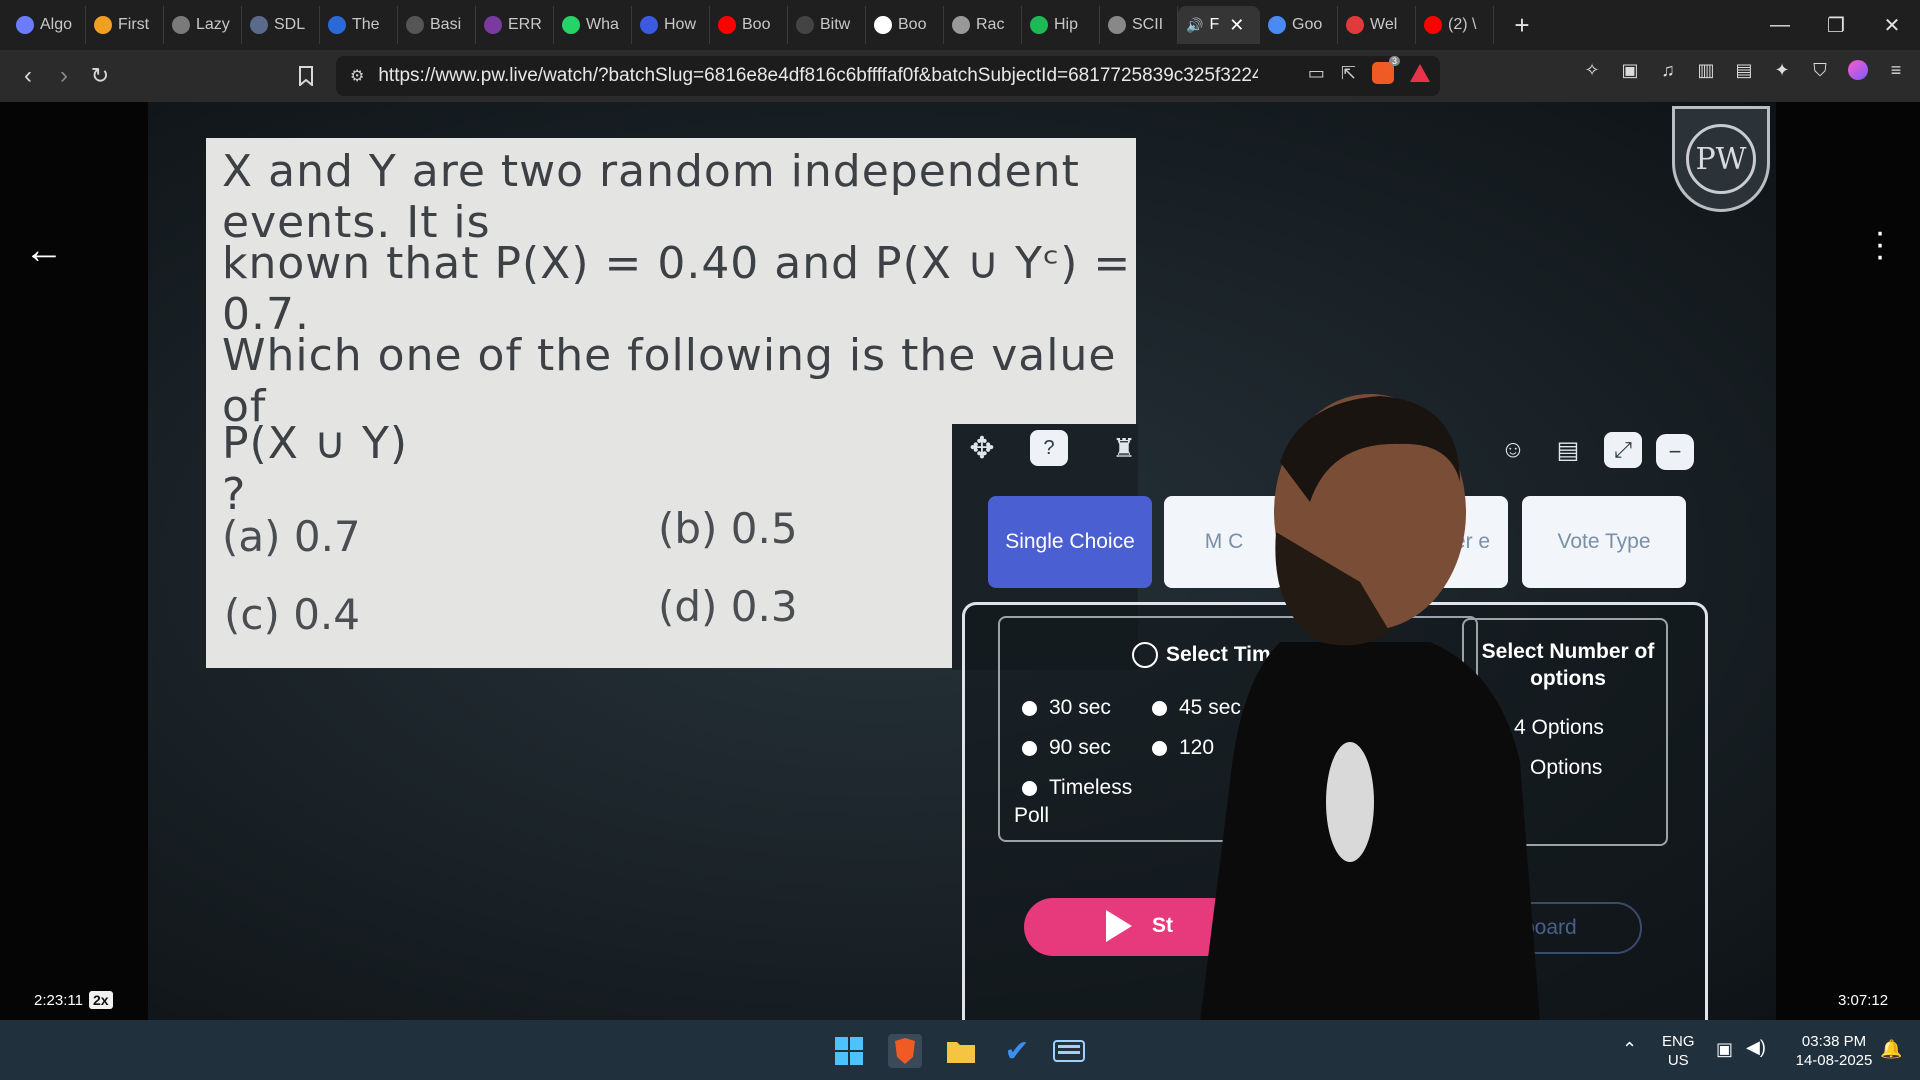 This screenshot has height=1080, width=1920. What do you see at coordinates (1124, 448) in the screenshot?
I see `leaderboard-icon: ♜` at bounding box center [1124, 448].